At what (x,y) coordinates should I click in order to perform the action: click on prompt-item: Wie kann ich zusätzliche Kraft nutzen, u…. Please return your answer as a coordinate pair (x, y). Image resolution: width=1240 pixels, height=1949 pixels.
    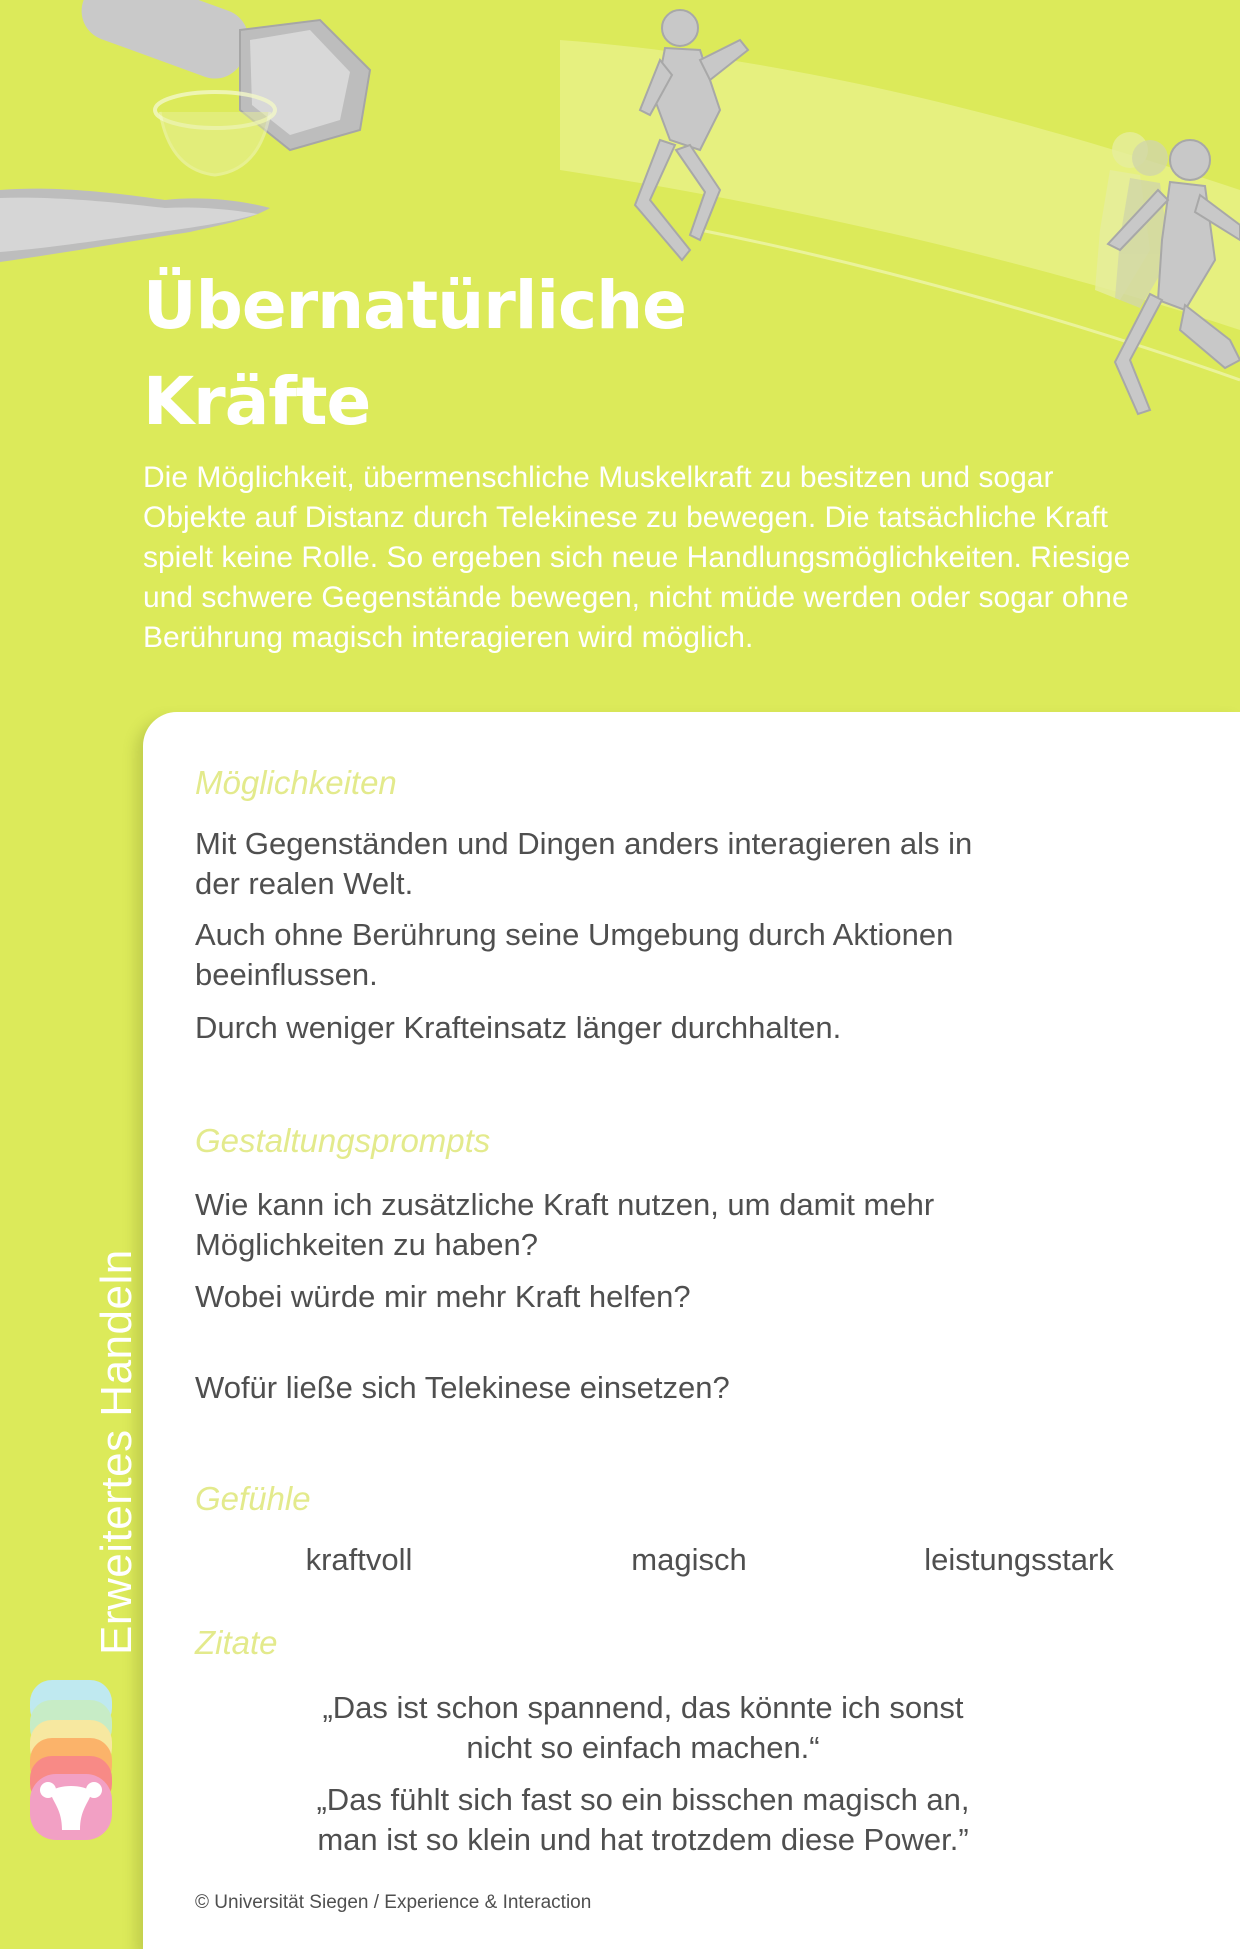
    Looking at the image, I should click on (565, 1224).